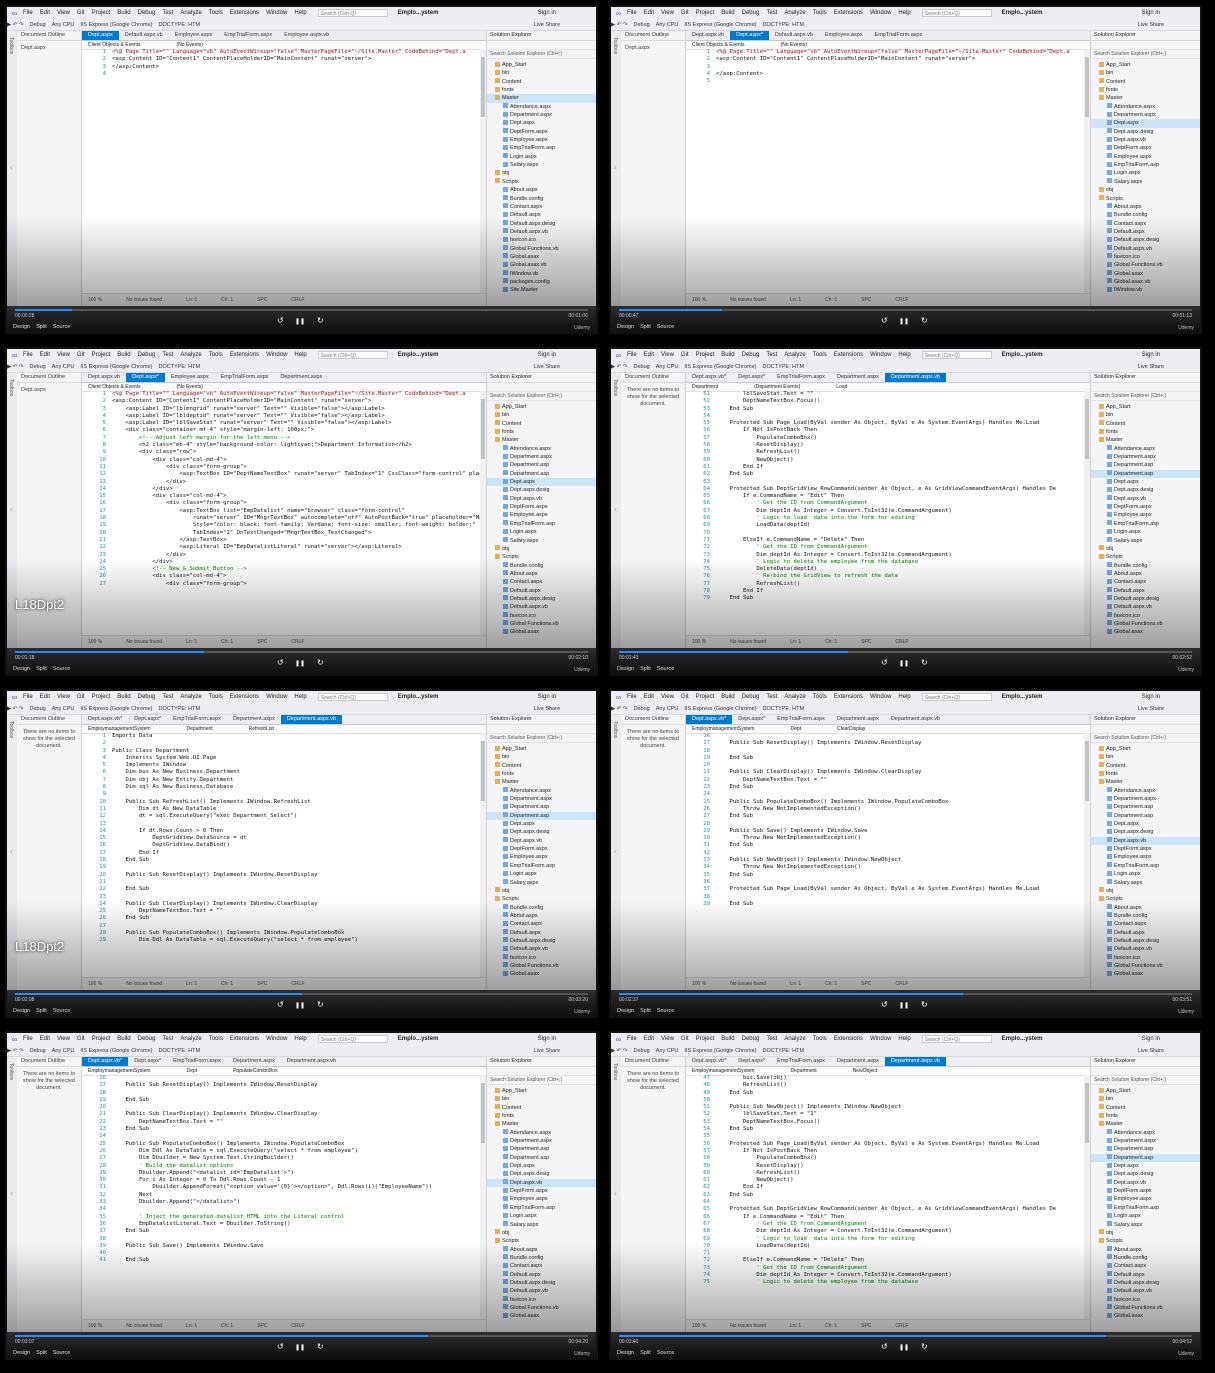 This screenshot has width=1215, height=1373. What do you see at coordinates (777, 387) in the screenshot?
I see `navigation-dropdown-2: (Department Events)` at bounding box center [777, 387].